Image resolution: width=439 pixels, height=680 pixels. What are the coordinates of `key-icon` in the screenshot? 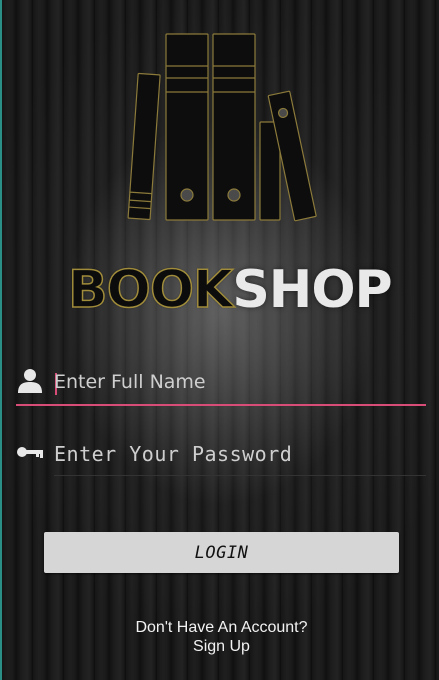 It's located at (30, 452).